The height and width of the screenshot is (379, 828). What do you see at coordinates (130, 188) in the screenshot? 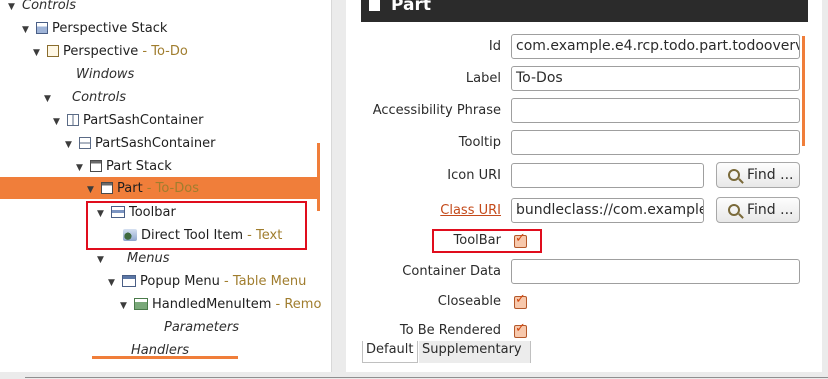
I see `tree-item-label: Part` at bounding box center [130, 188].